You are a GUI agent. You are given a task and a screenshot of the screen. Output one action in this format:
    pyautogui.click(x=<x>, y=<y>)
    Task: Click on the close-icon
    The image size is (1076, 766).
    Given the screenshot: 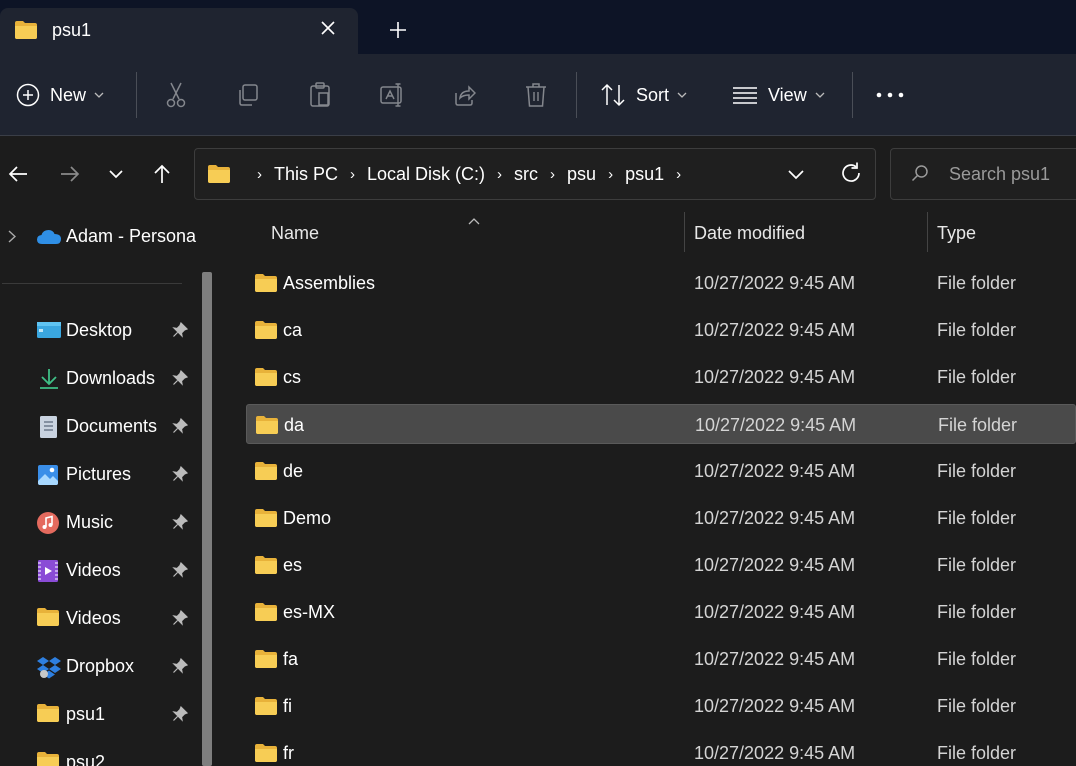 What is the action you would take?
    pyautogui.click(x=328, y=28)
    